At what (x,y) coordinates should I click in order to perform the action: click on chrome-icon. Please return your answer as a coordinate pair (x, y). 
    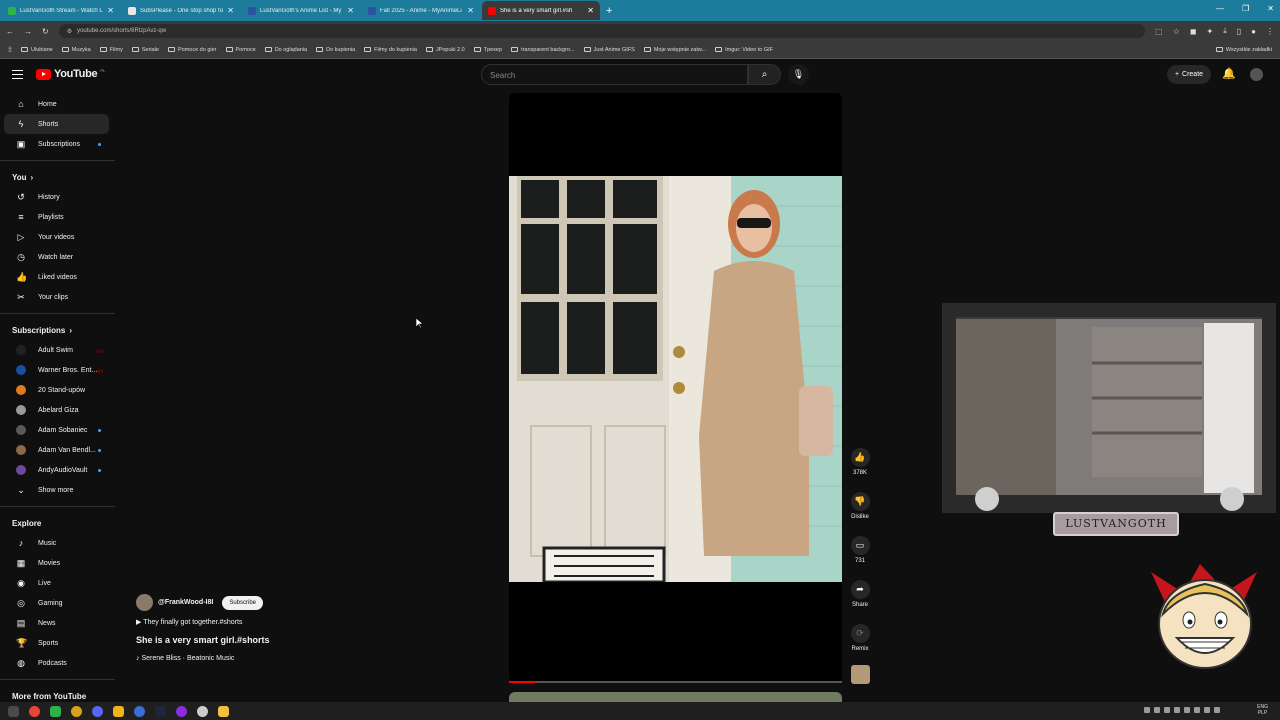
    Looking at the image, I should click on (34, 711).